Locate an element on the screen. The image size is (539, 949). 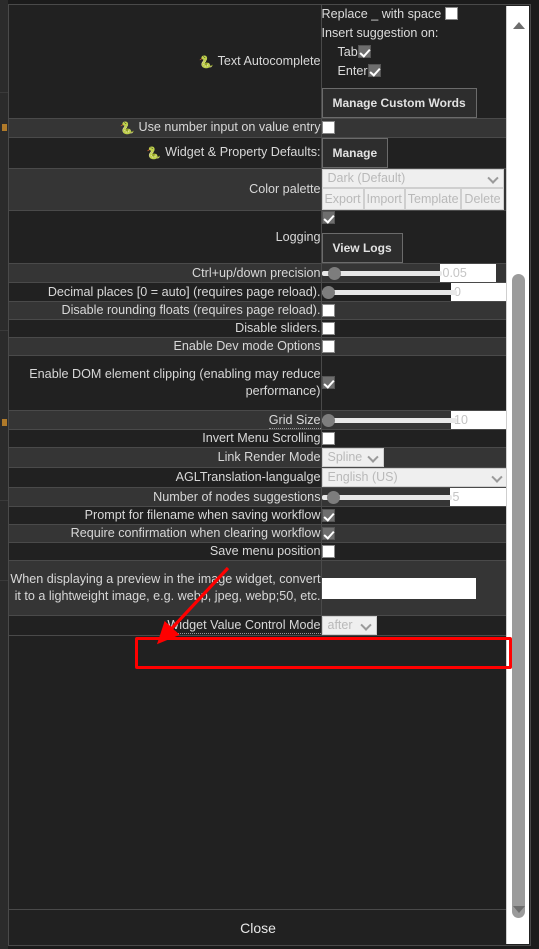
grid-size-slider is located at coordinates (389, 420).